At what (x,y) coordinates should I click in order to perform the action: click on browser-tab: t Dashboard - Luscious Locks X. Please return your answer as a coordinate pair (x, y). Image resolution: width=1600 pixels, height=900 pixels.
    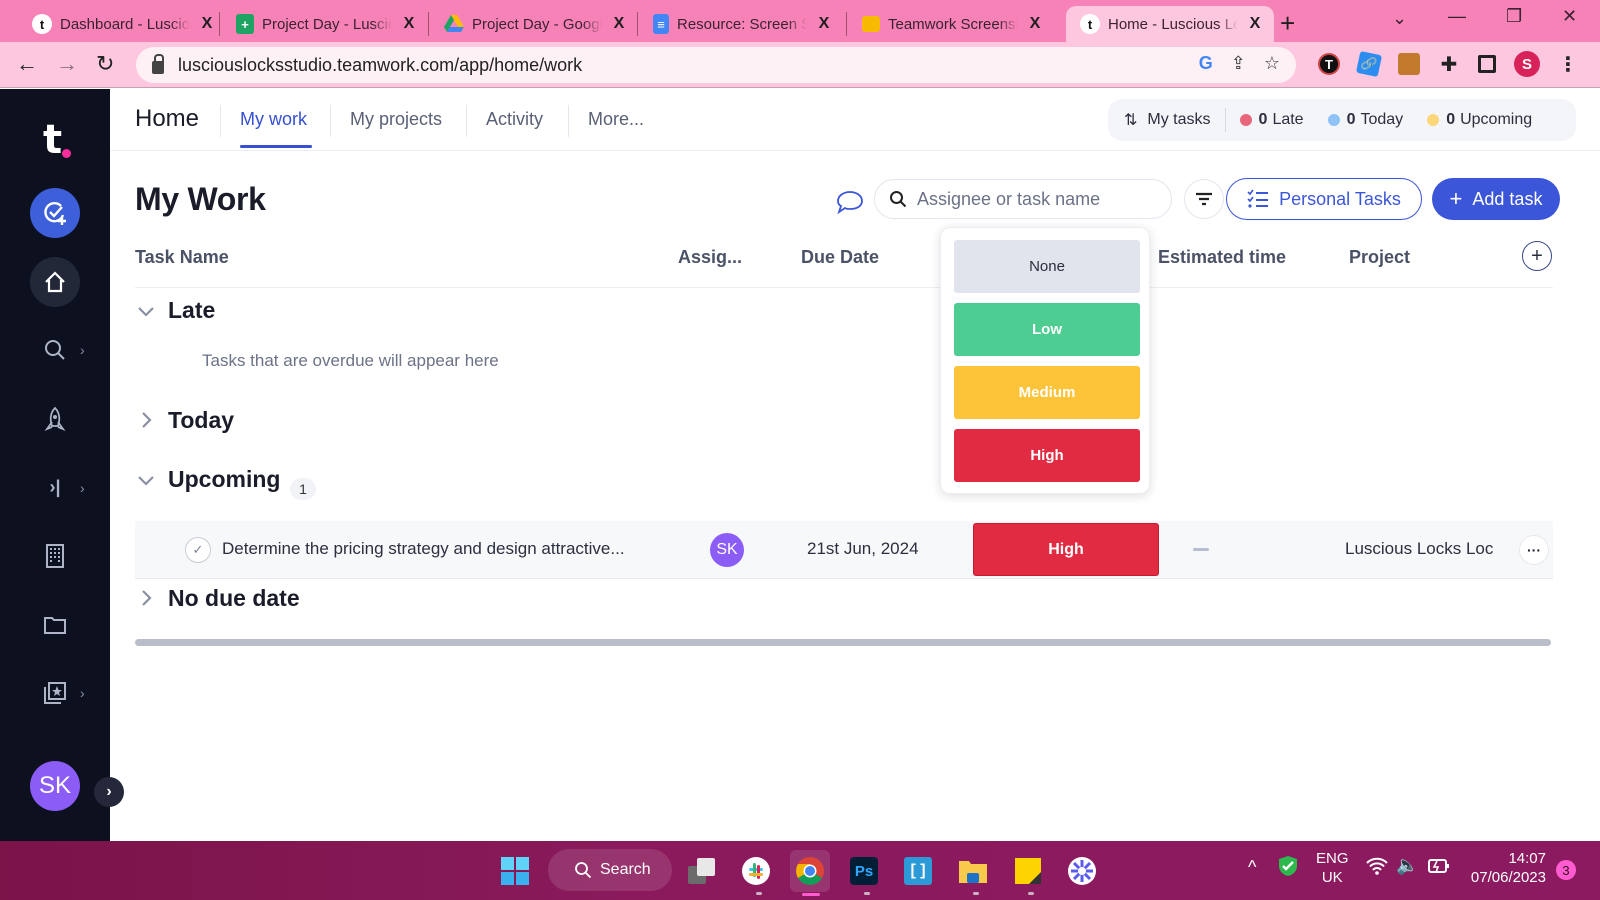
    Looking at the image, I should click on (118, 24).